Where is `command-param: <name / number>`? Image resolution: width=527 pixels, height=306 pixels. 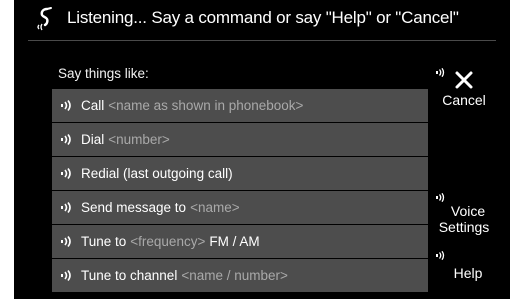
command-param: <name / number> is located at coordinates (234, 275).